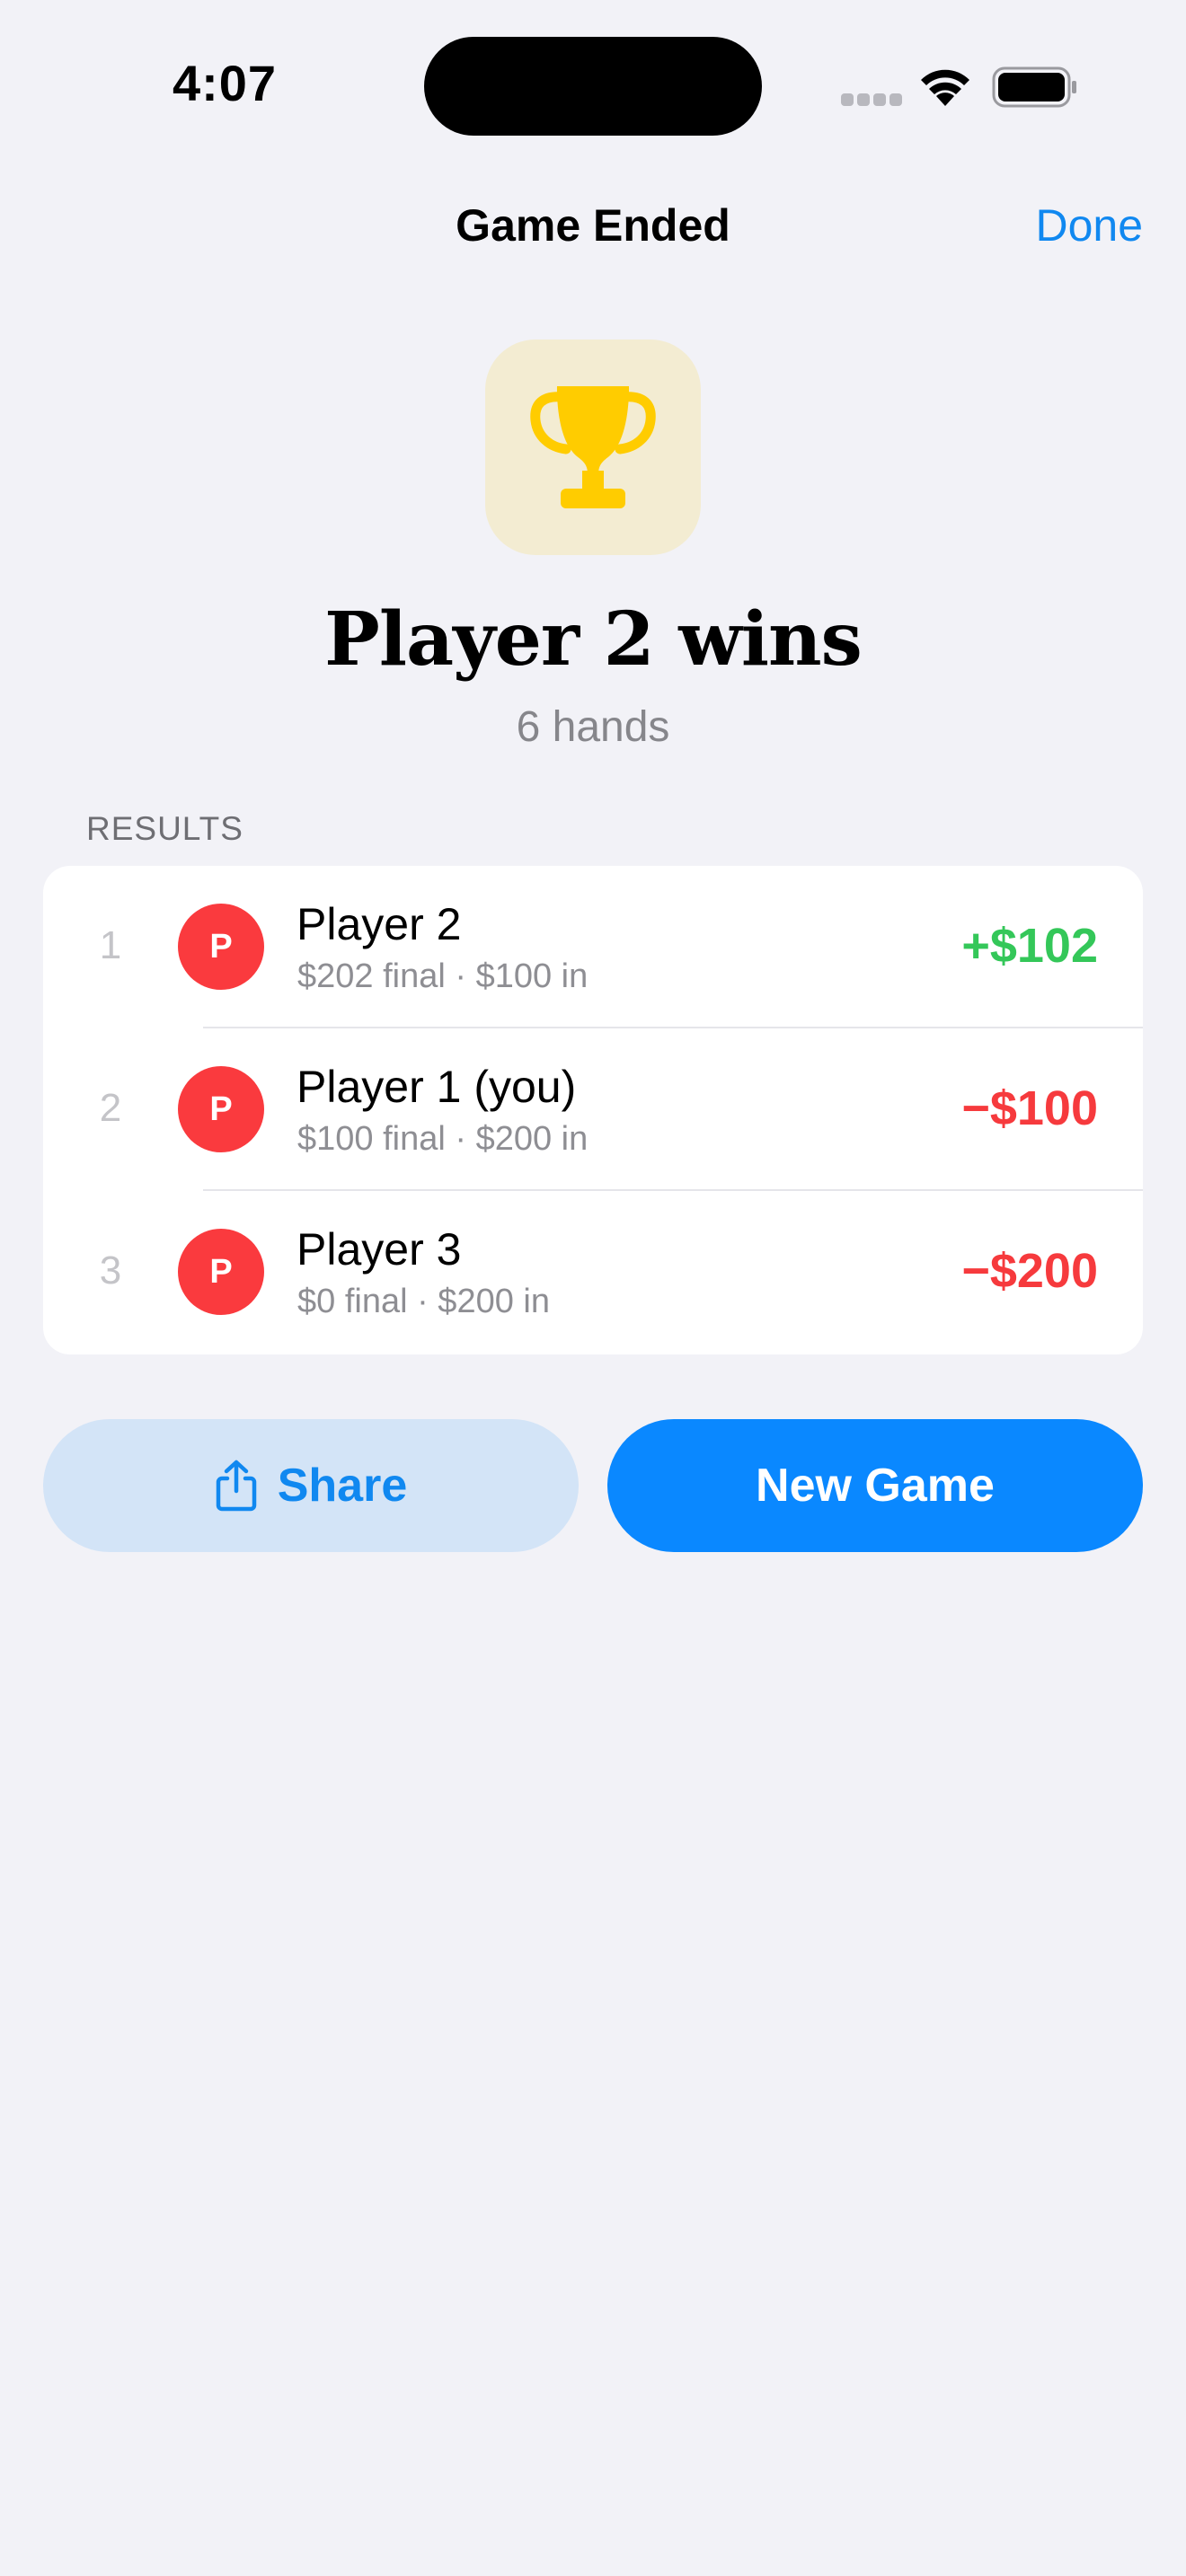  I want to click on status-time: 4:07, so click(225, 83).